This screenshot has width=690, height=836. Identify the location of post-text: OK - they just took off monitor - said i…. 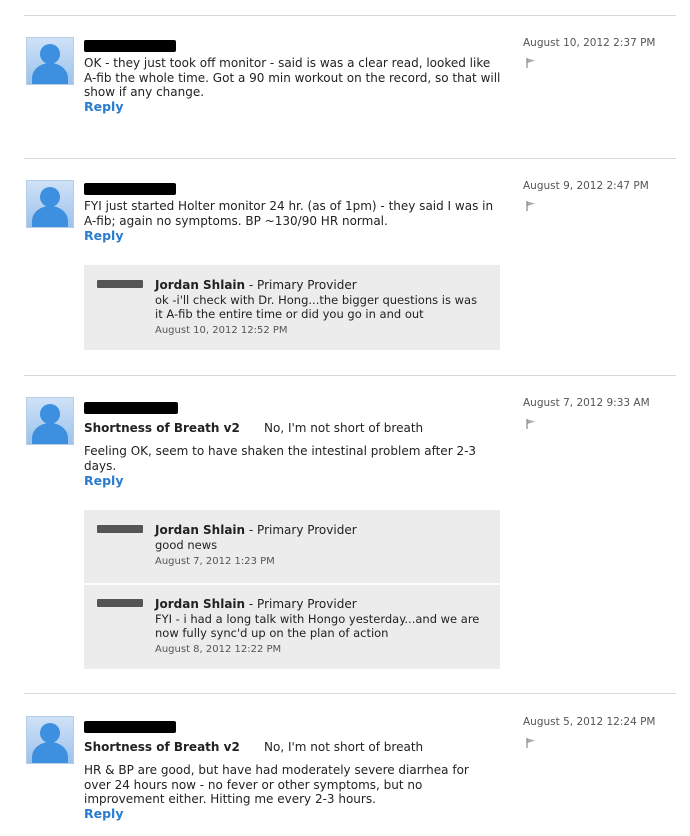
(292, 77).